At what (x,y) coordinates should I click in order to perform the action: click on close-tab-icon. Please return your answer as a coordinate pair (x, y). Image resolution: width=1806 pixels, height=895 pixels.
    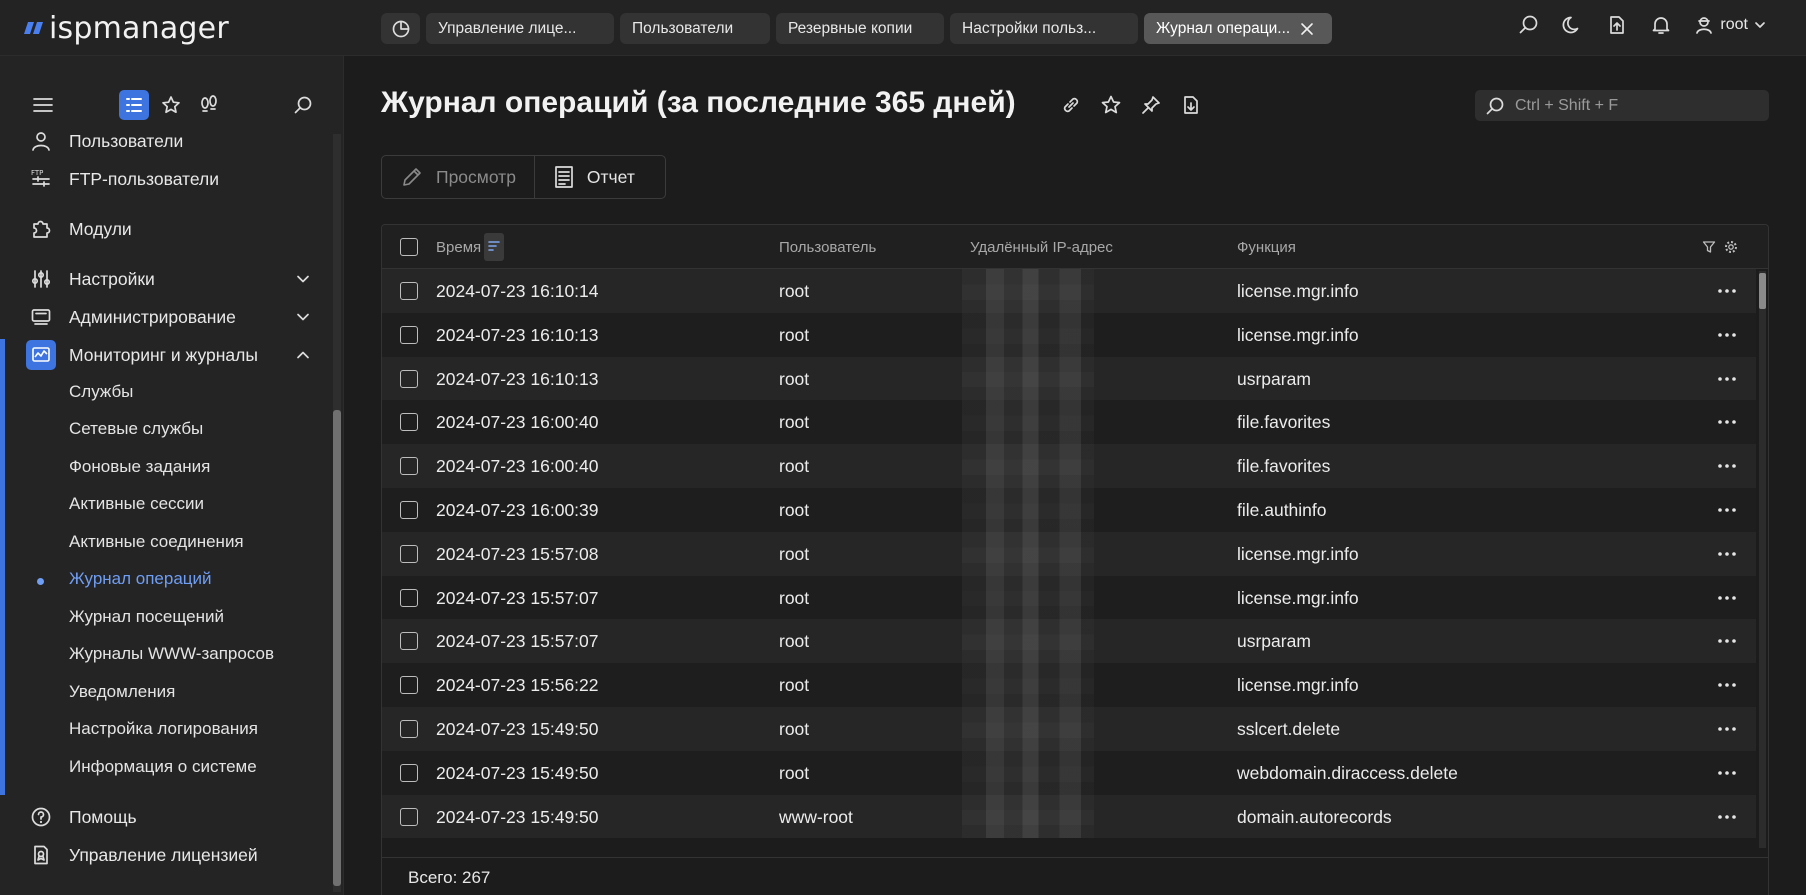
    Looking at the image, I should click on (1307, 29).